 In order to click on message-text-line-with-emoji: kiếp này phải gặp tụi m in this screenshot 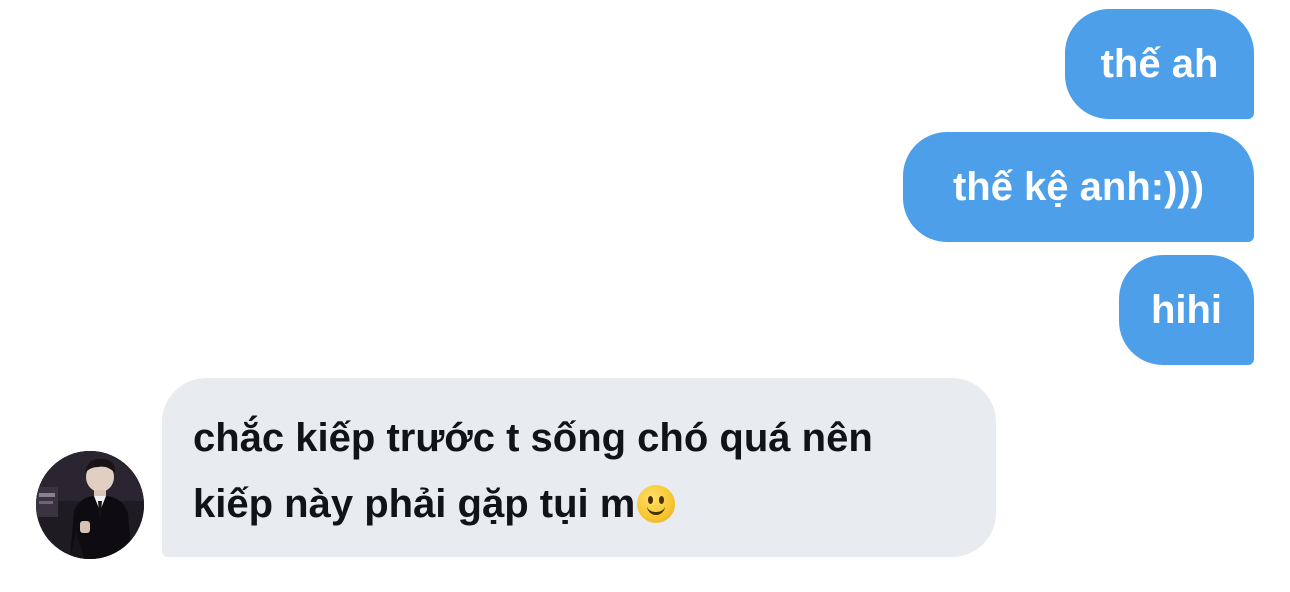, I will do `click(579, 504)`.